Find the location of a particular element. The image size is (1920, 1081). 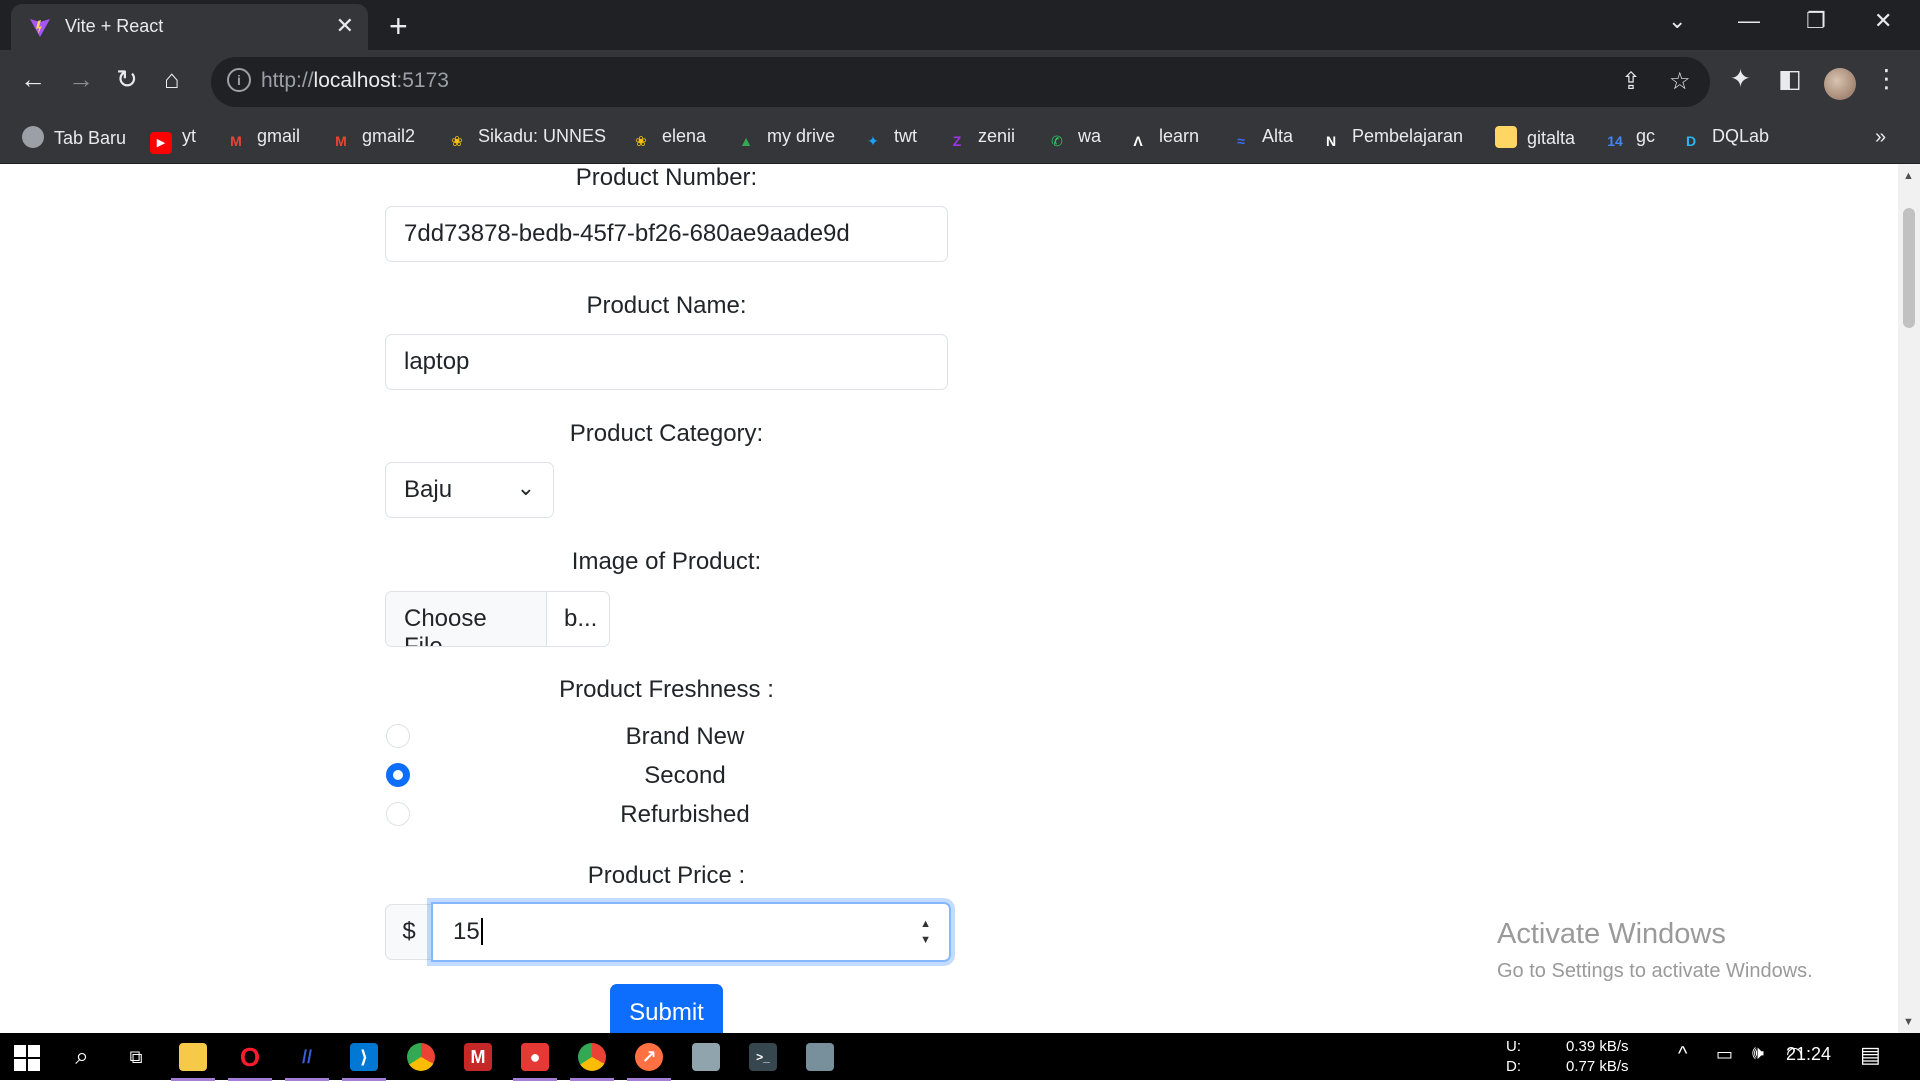

number-spinner-icon: ▲ ▼ is located at coordinates (925, 932).